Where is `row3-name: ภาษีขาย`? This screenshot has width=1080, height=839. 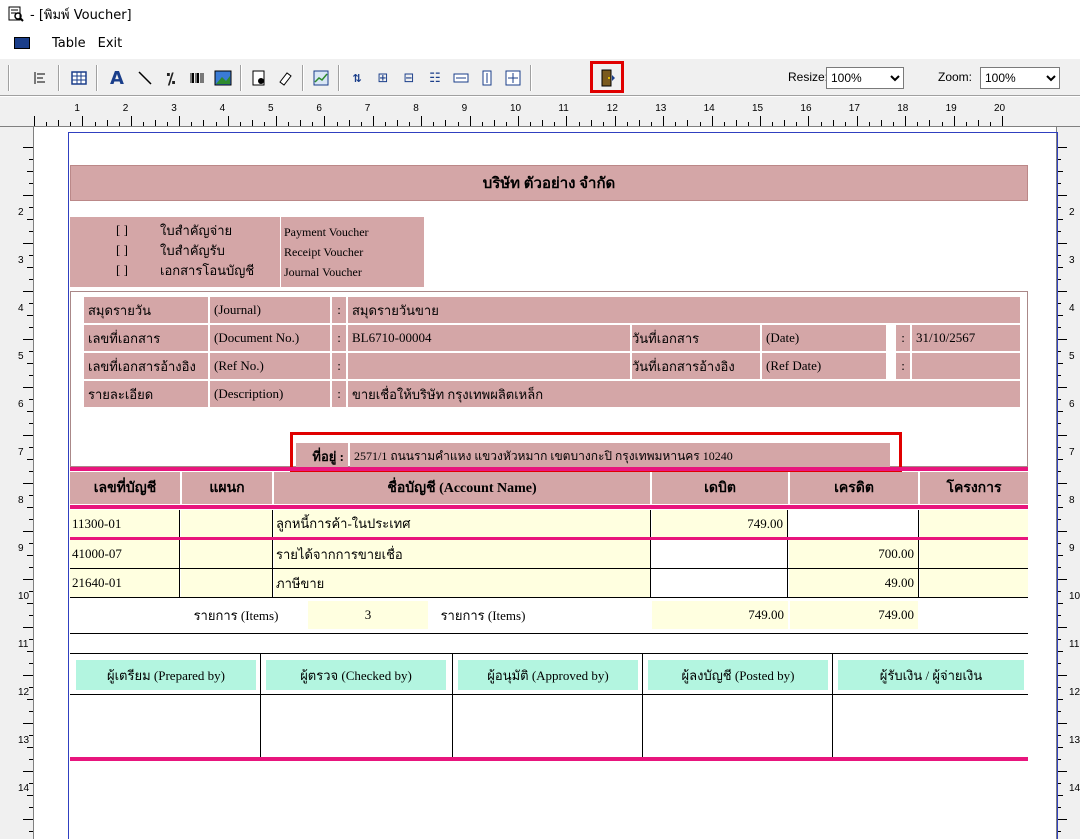
row3-name: ภาษีขาย is located at coordinates (462, 583).